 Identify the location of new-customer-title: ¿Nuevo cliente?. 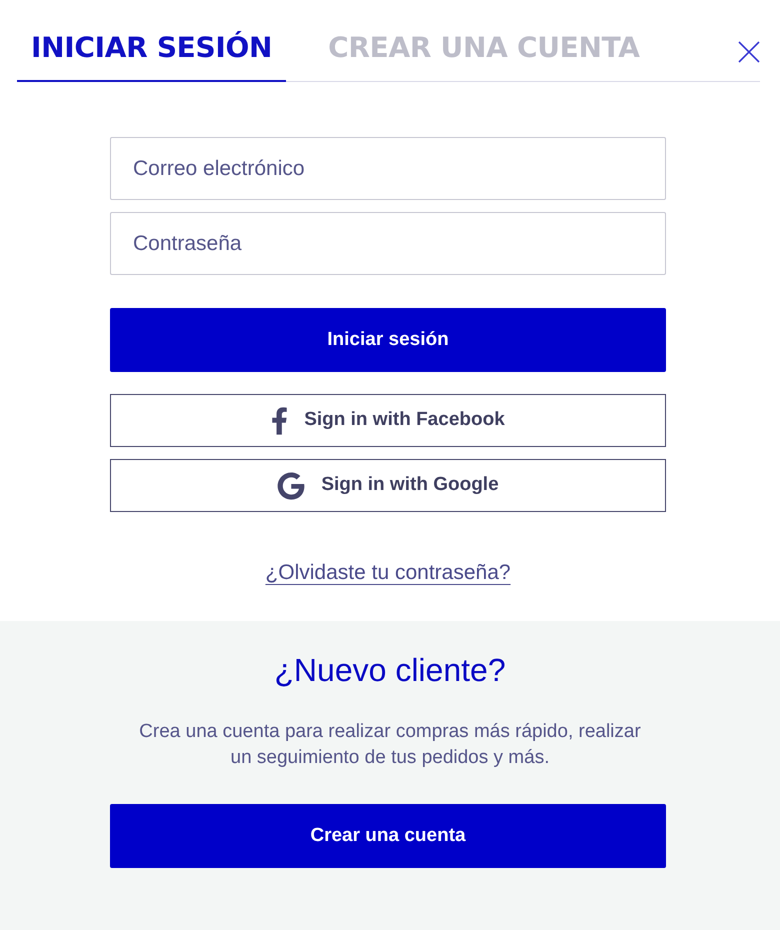
(390, 670).